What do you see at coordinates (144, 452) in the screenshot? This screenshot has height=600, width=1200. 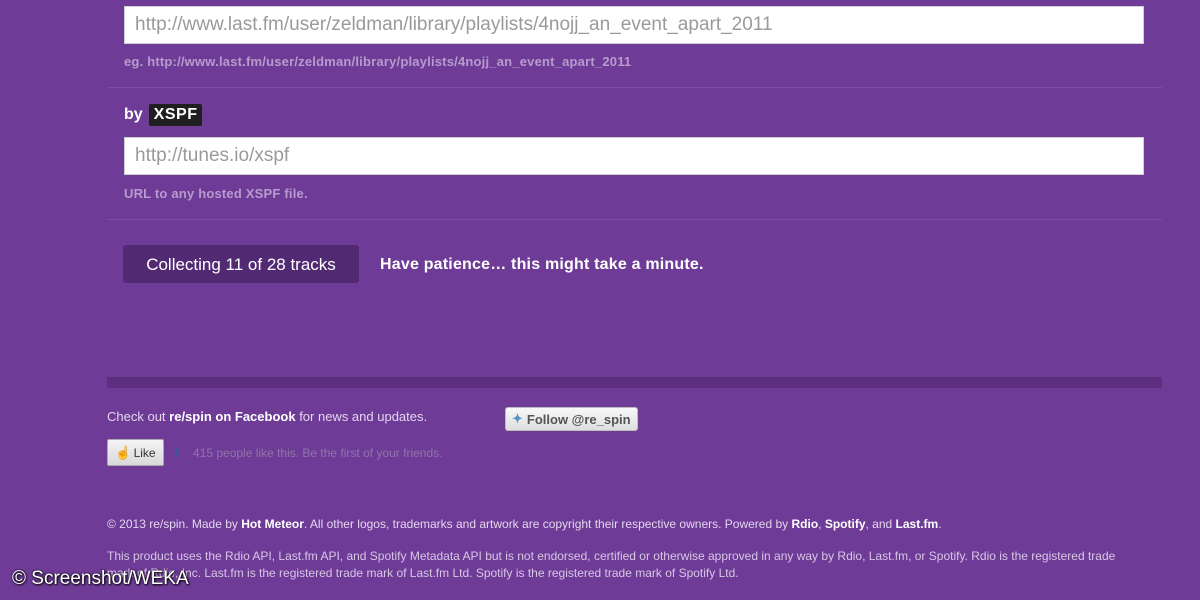 I see `like-label: Like` at bounding box center [144, 452].